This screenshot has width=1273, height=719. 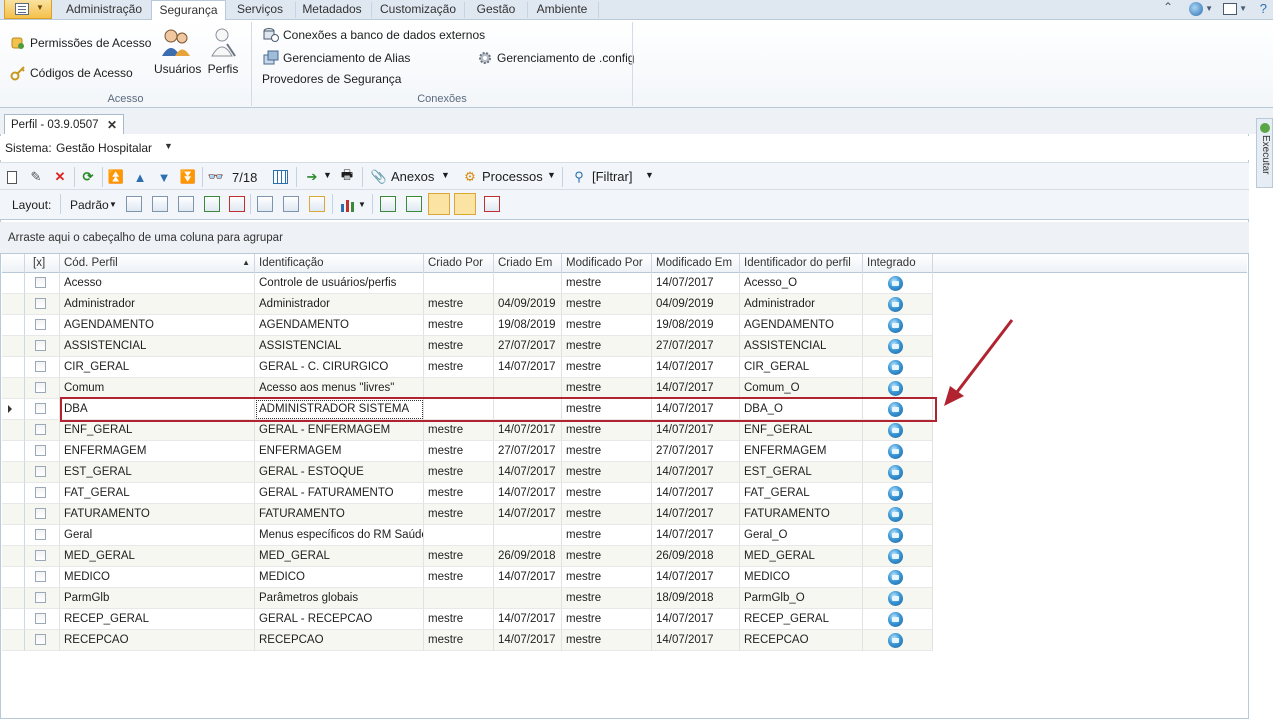 What do you see at coordinates (157, 619) in the screenshot?
I see `cell-cod-perfil: RECEP_GERAL` at bounding box center [157, 619].